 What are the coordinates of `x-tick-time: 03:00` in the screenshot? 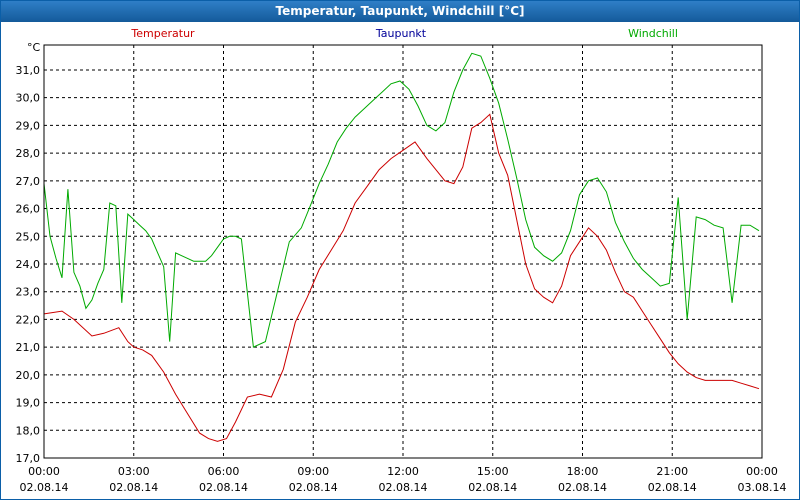 It's located at (134, 471).